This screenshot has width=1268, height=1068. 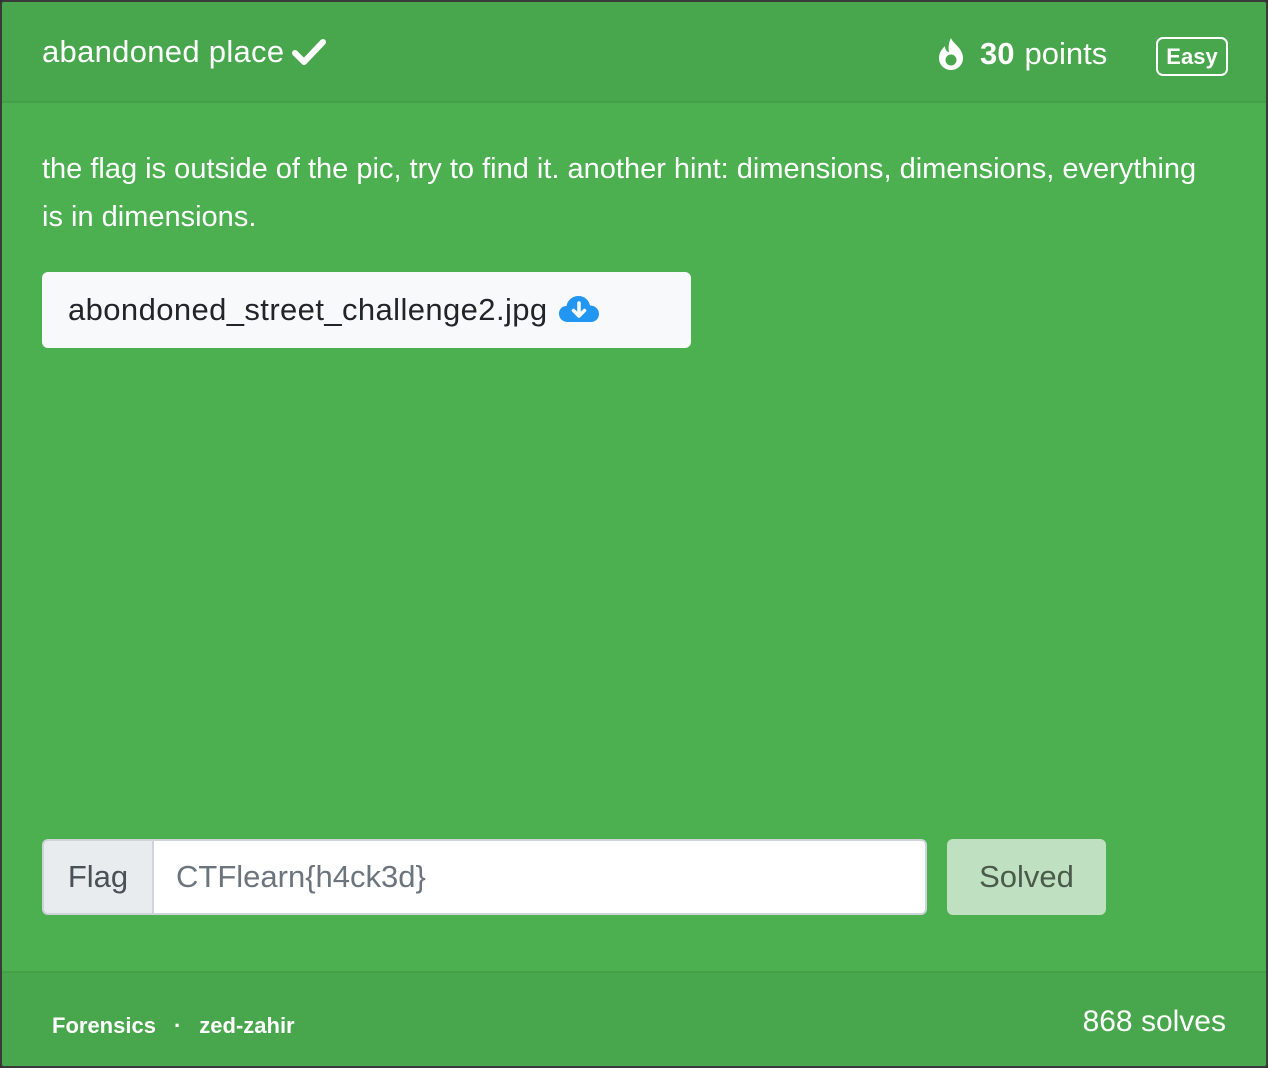 I want to click on author-link: zed-zahir, so click(x=246, y=1026).